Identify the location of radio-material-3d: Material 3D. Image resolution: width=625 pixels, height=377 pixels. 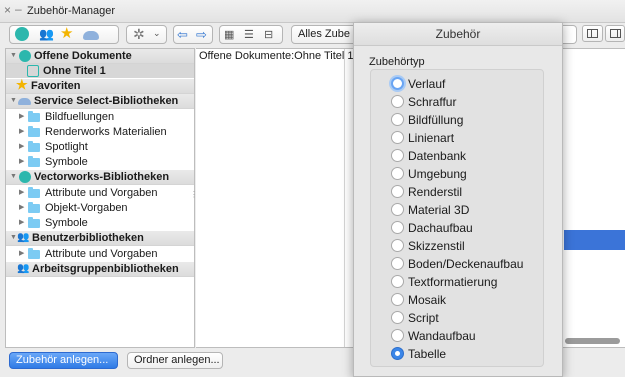
(476, 210).